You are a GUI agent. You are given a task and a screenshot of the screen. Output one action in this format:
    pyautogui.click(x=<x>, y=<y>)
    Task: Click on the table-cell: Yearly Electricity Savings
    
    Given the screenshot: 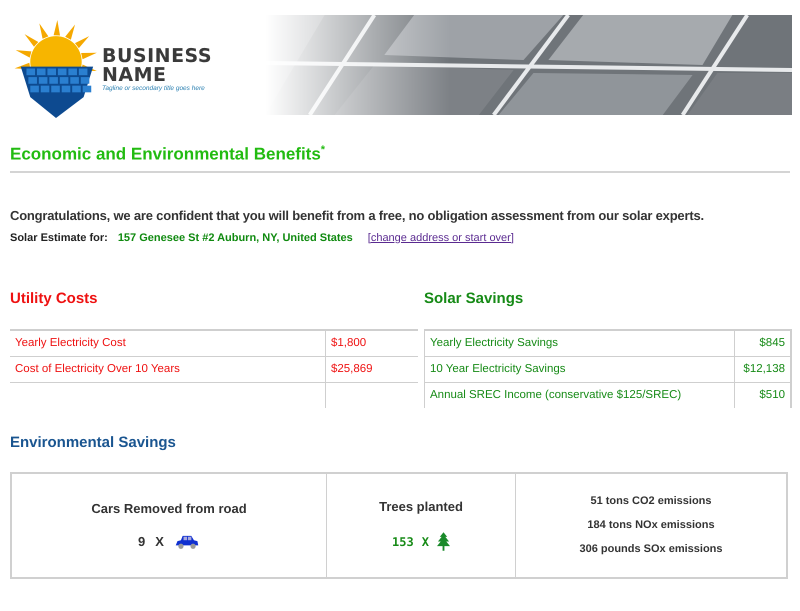 What is the action you would take?
    pyautogui.click(x=579, y=343)
    